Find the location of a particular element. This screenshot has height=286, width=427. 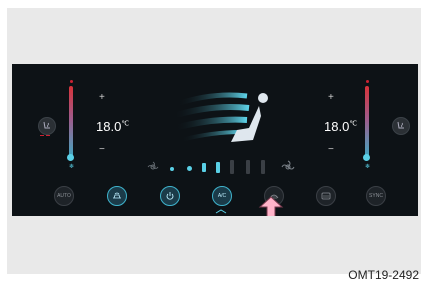

rear-defrost-button is located at coordinates (326, 196).